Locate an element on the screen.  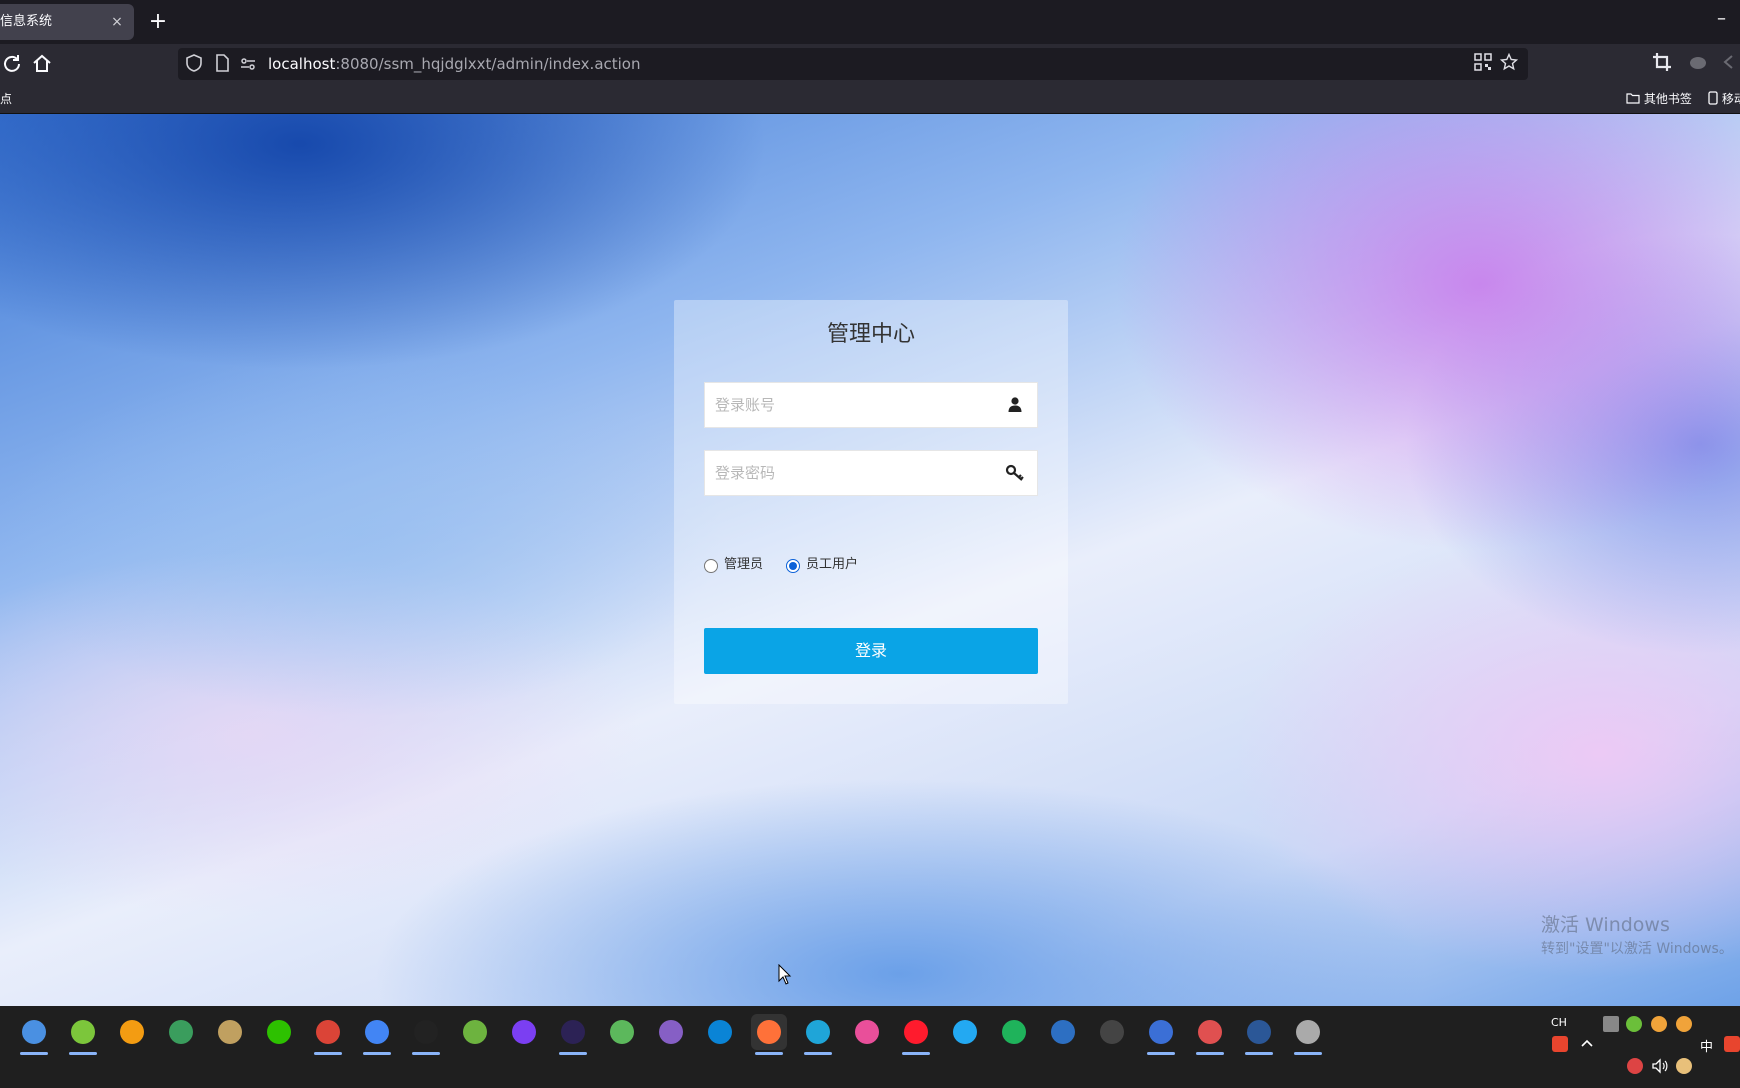
user-icon is located at coordinates (1015, 405).